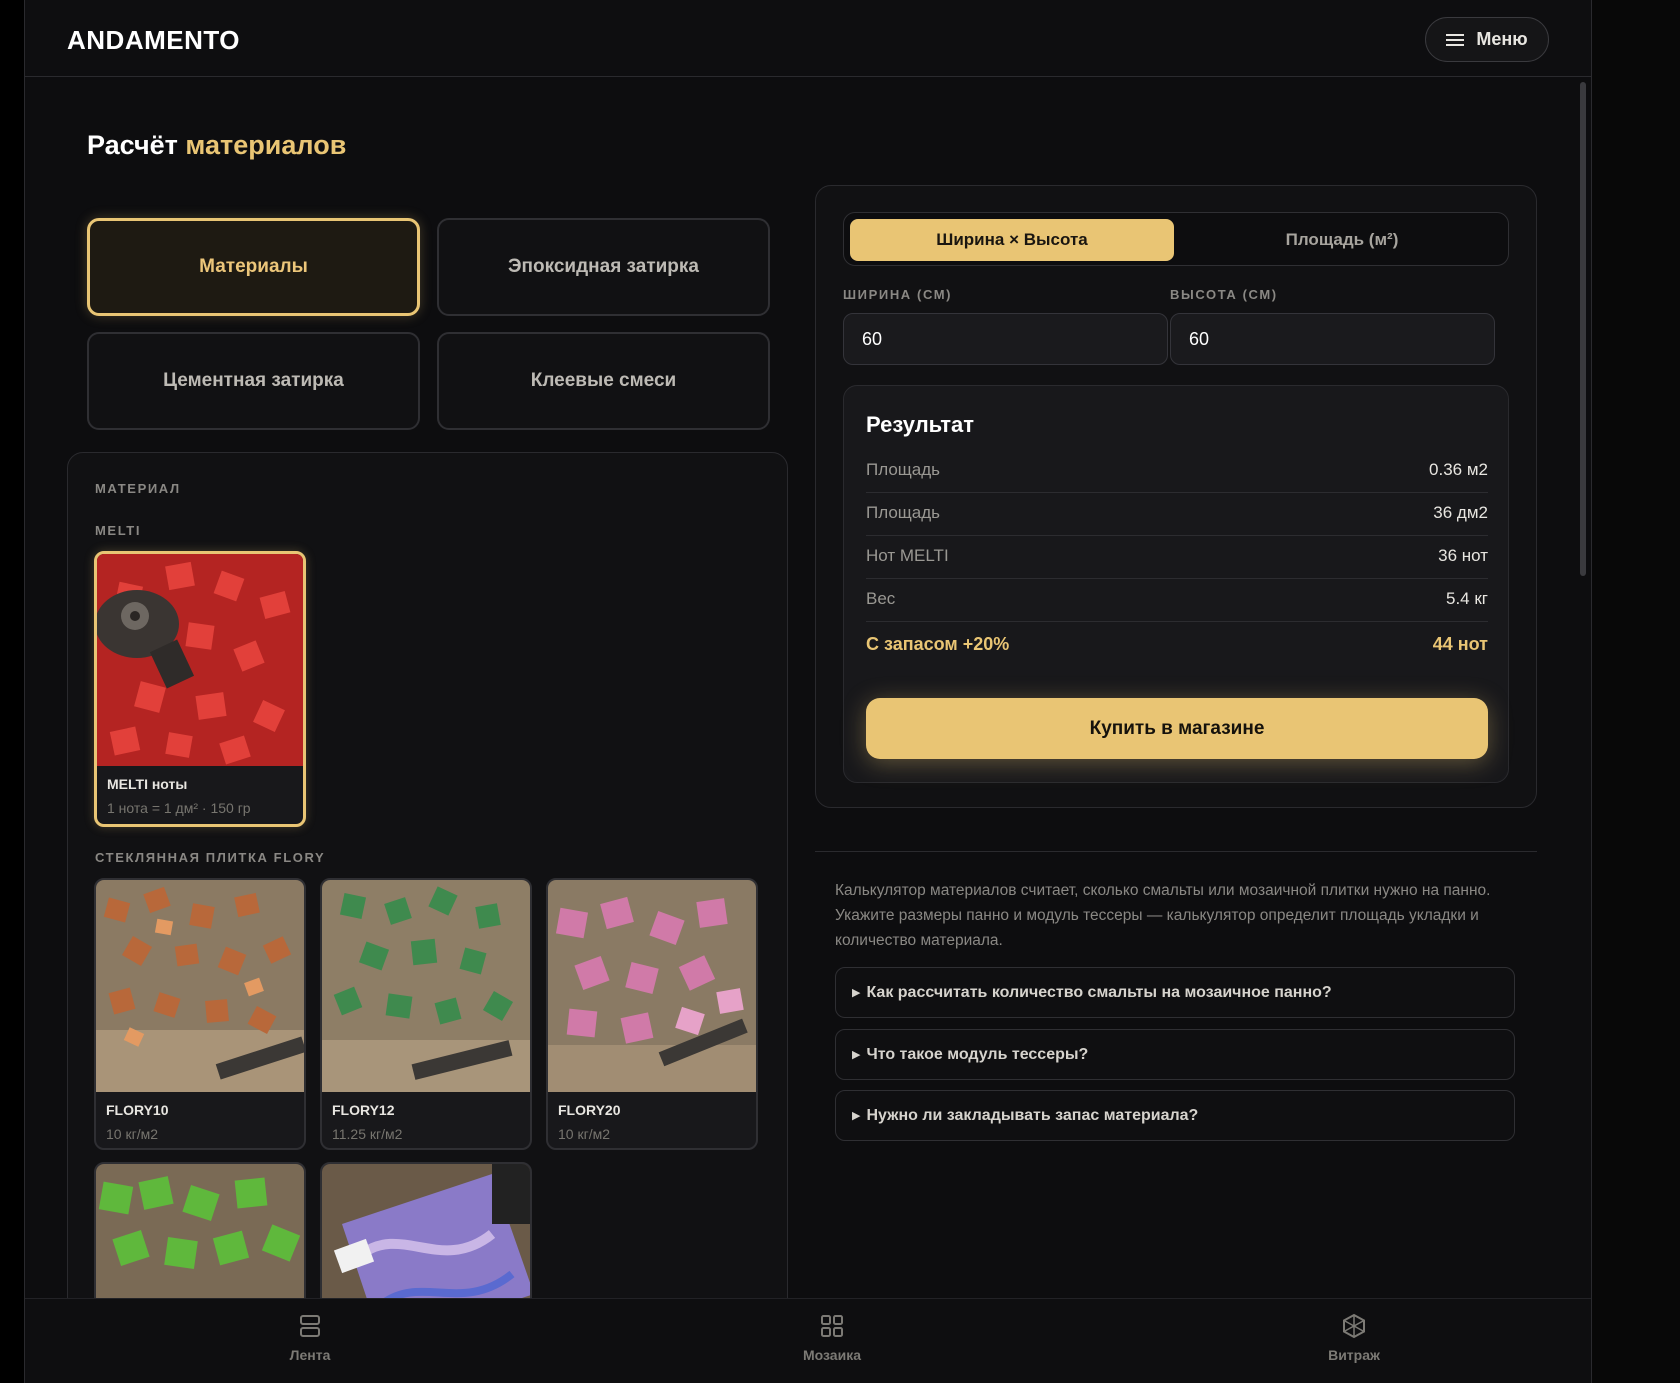 The width and height of the screenshot is (1680, 1383). What do you see at coordinates (1463, 555) in the screenshot?
I see `result-value: 36 нот` at bounding box center [1463, 555].